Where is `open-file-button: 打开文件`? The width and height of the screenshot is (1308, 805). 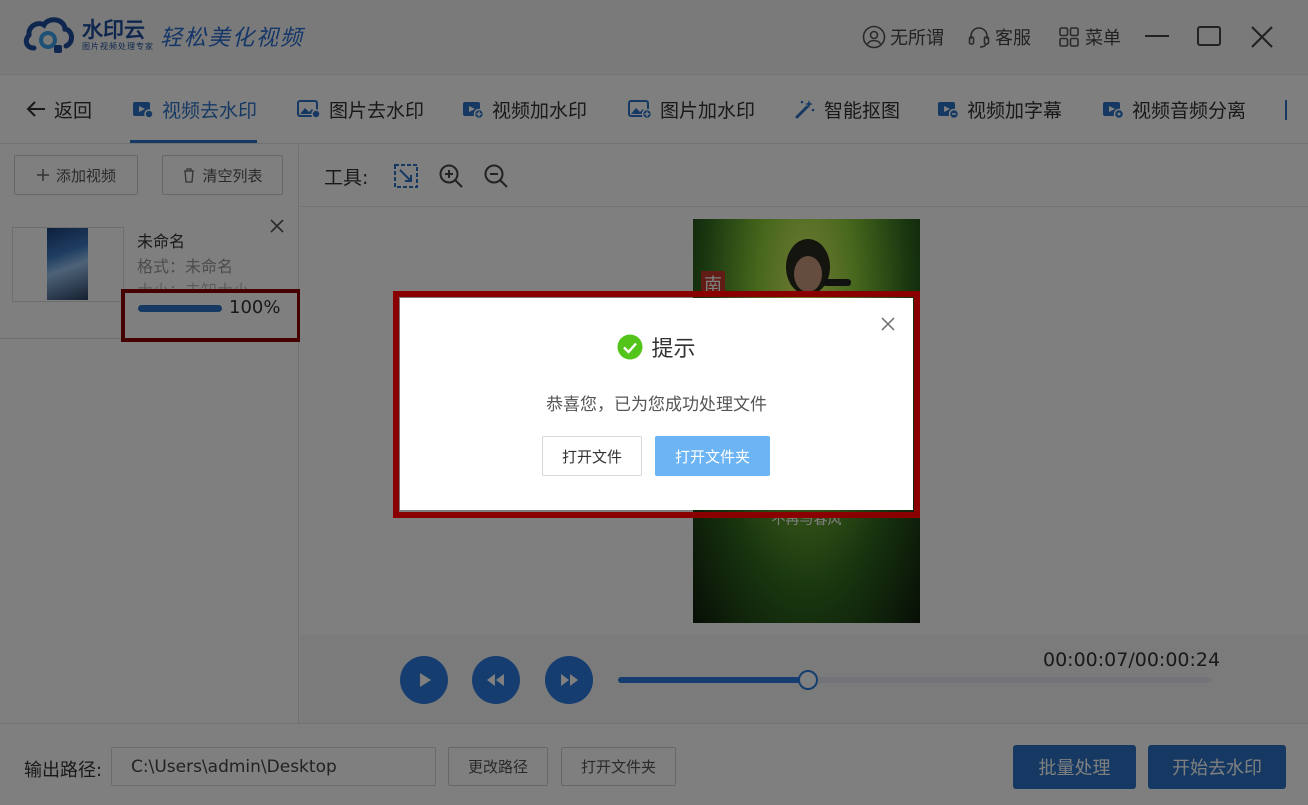 open-file-button: 打开文件 is located at coordinates (592, 456).